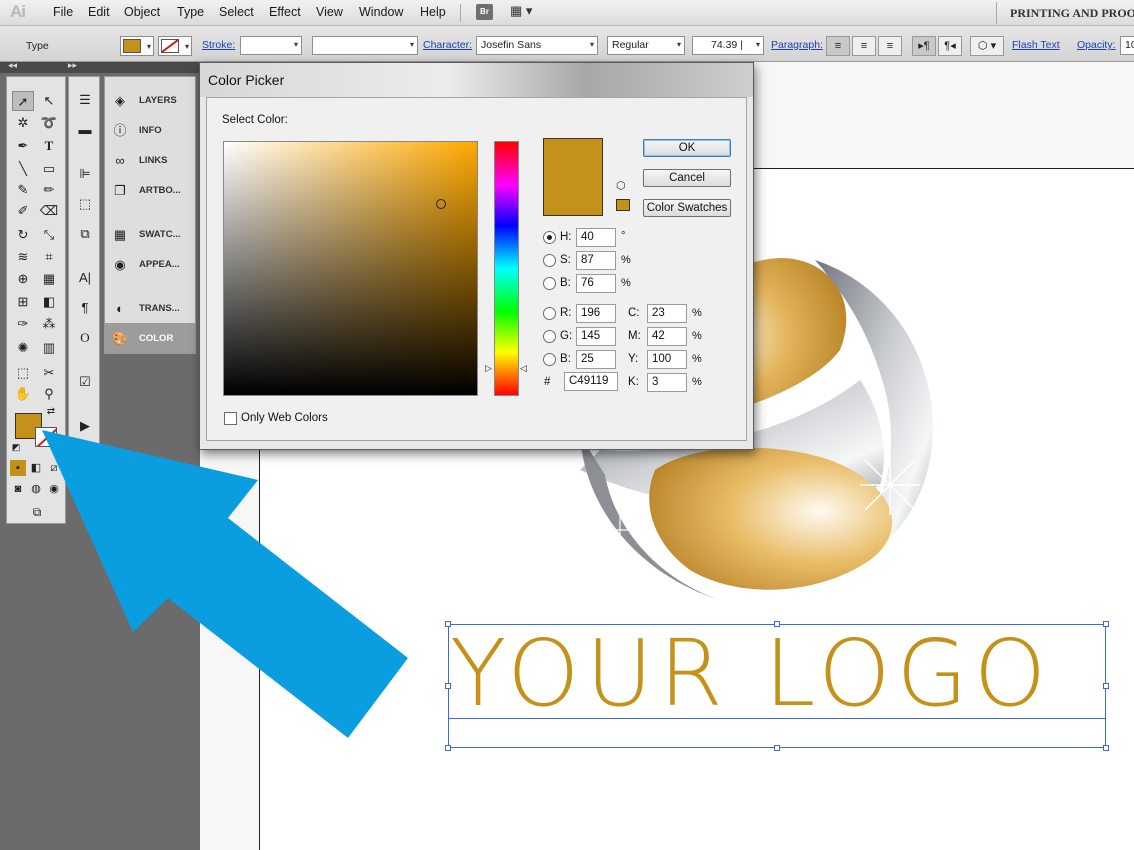 This screenshot has height=850, width=1134. I want to click on paragraph-panel-icon: ¶, so click(85, 308).